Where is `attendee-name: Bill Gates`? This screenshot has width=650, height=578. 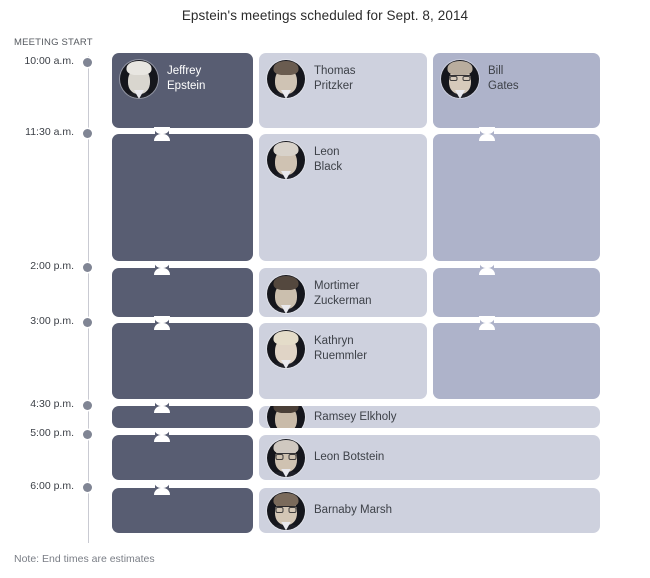 attendee-name: Bill Gates is located at coordinates (503, 78).